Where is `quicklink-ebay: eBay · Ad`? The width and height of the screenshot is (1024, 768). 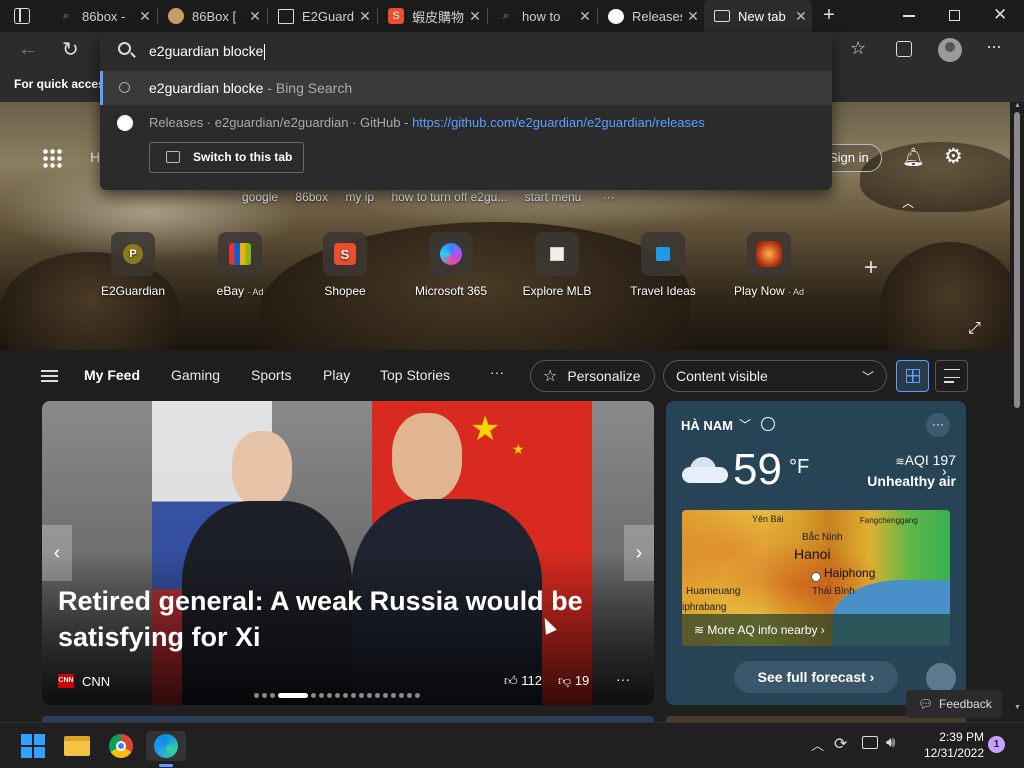
quicklink-ebay: eBay · Ad is located at coordinates (240, 265).